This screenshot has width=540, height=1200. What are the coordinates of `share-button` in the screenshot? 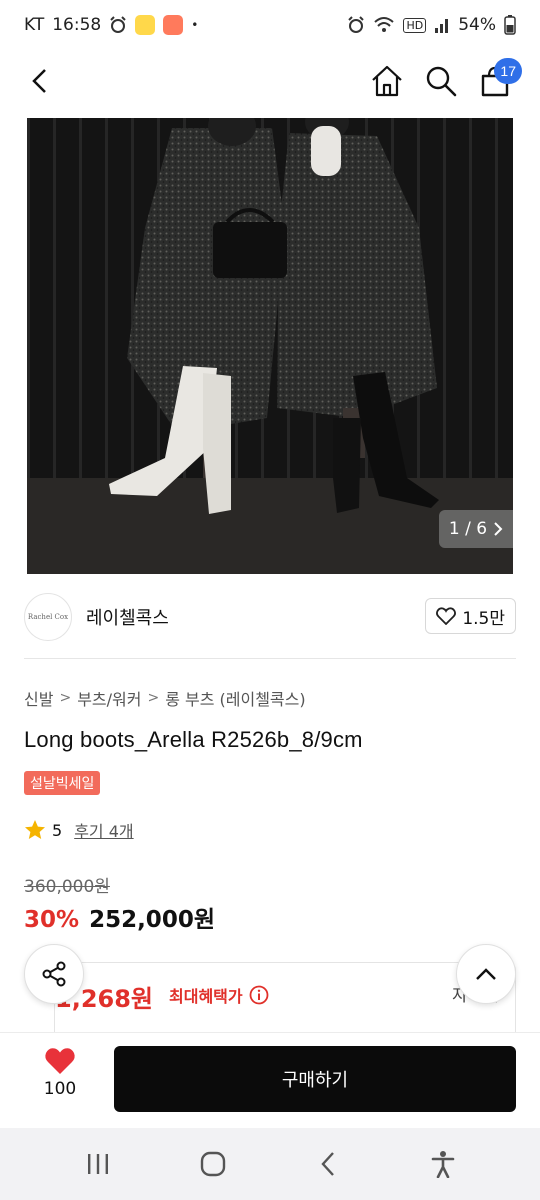 It's located at (54, 974).